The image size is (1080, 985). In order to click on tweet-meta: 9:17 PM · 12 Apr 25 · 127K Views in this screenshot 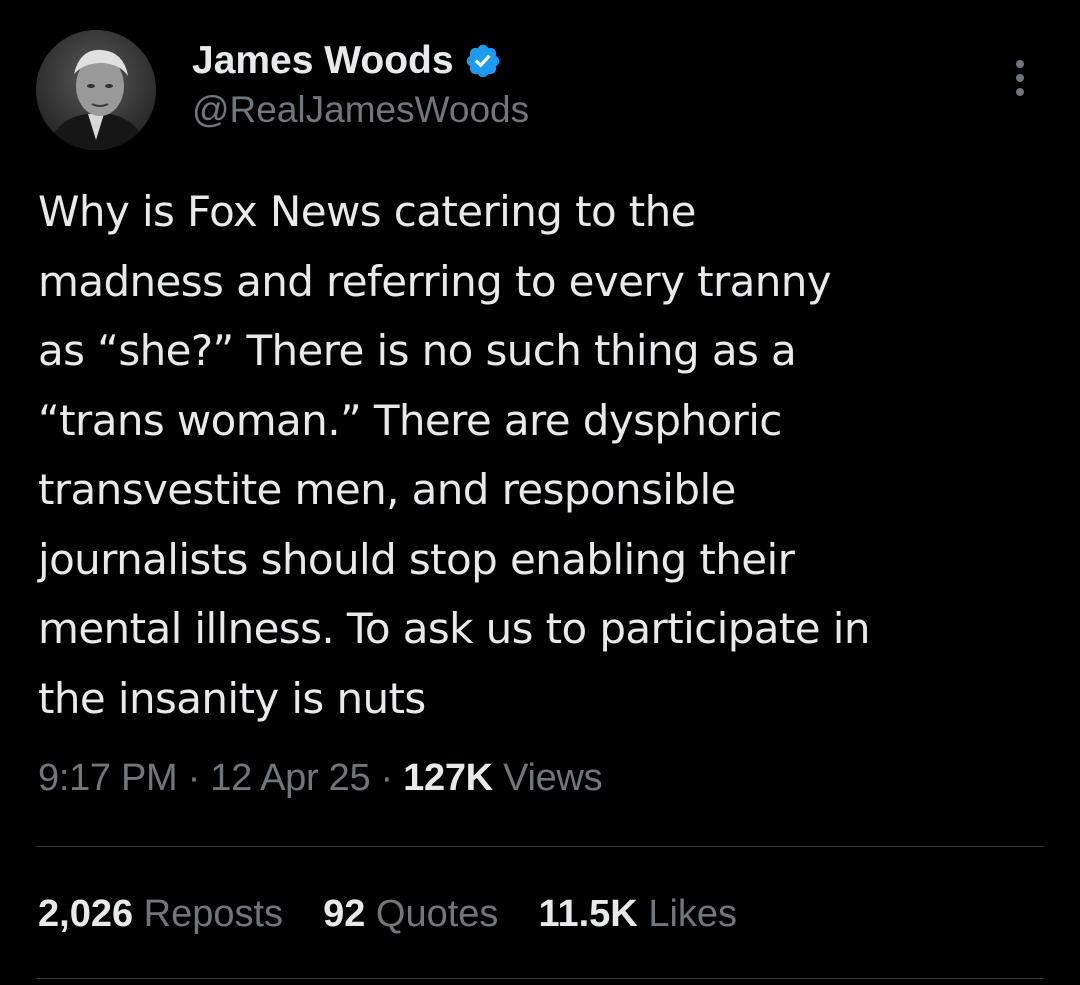, I will do `click(320, 778)`.